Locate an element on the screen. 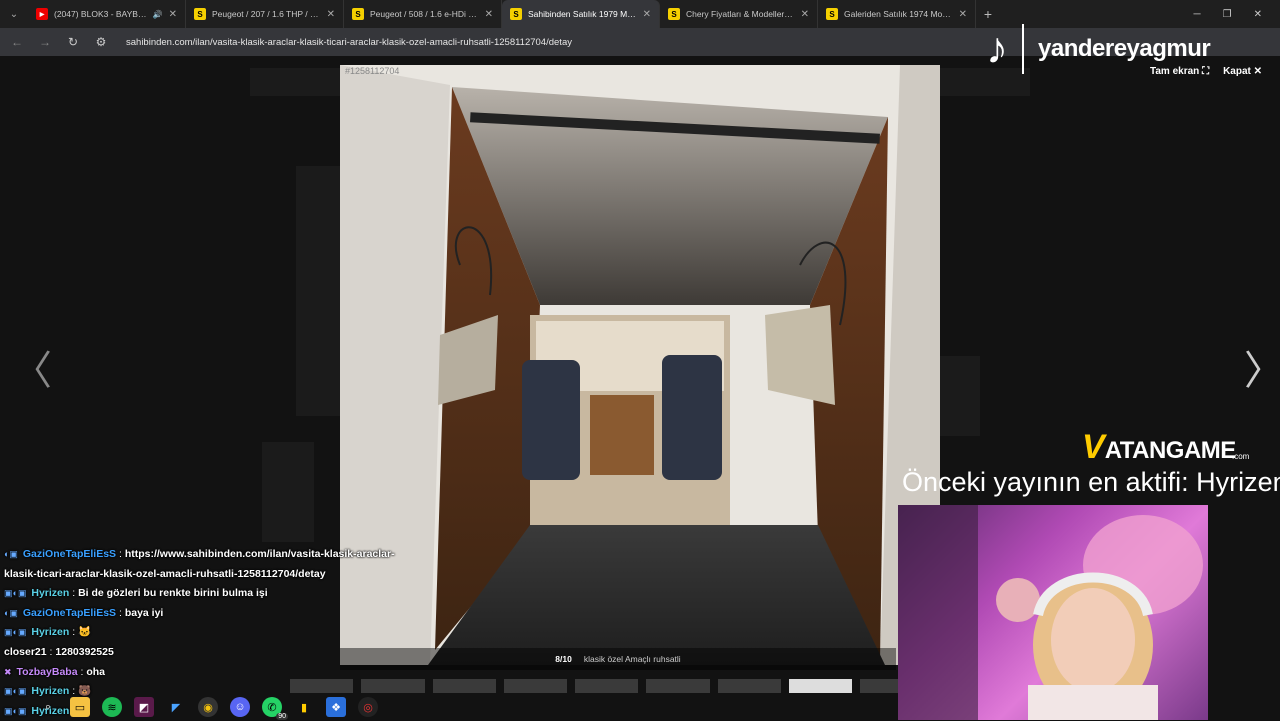 The width and height of the screenshot is (1280, 721). lightbox-controls: Tam ekran ⛶ Kapat ✕ is located at coordinates (1206, 71).